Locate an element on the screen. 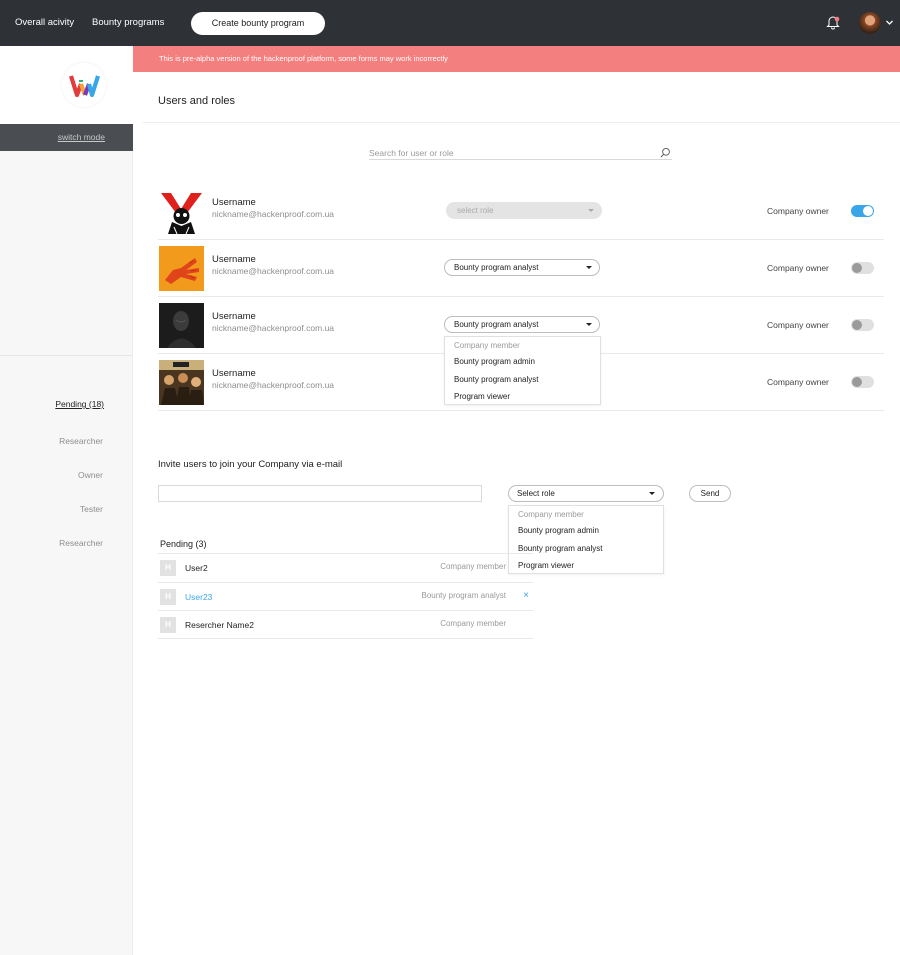 The image size is (900, 955). send-button: Send is located at coordinates (710, 493).